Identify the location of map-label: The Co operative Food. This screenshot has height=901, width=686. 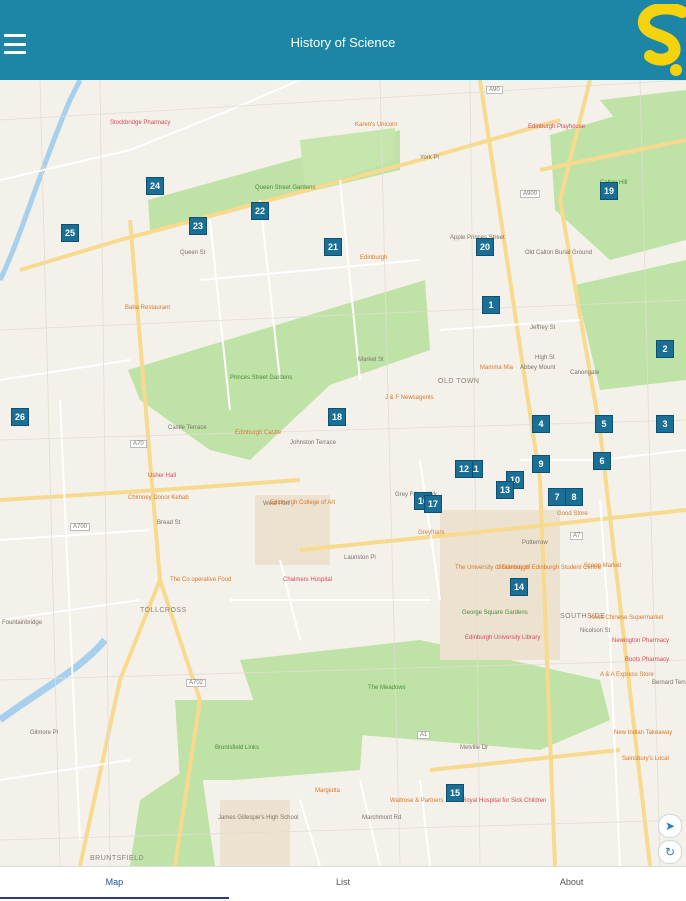
(201, 580).